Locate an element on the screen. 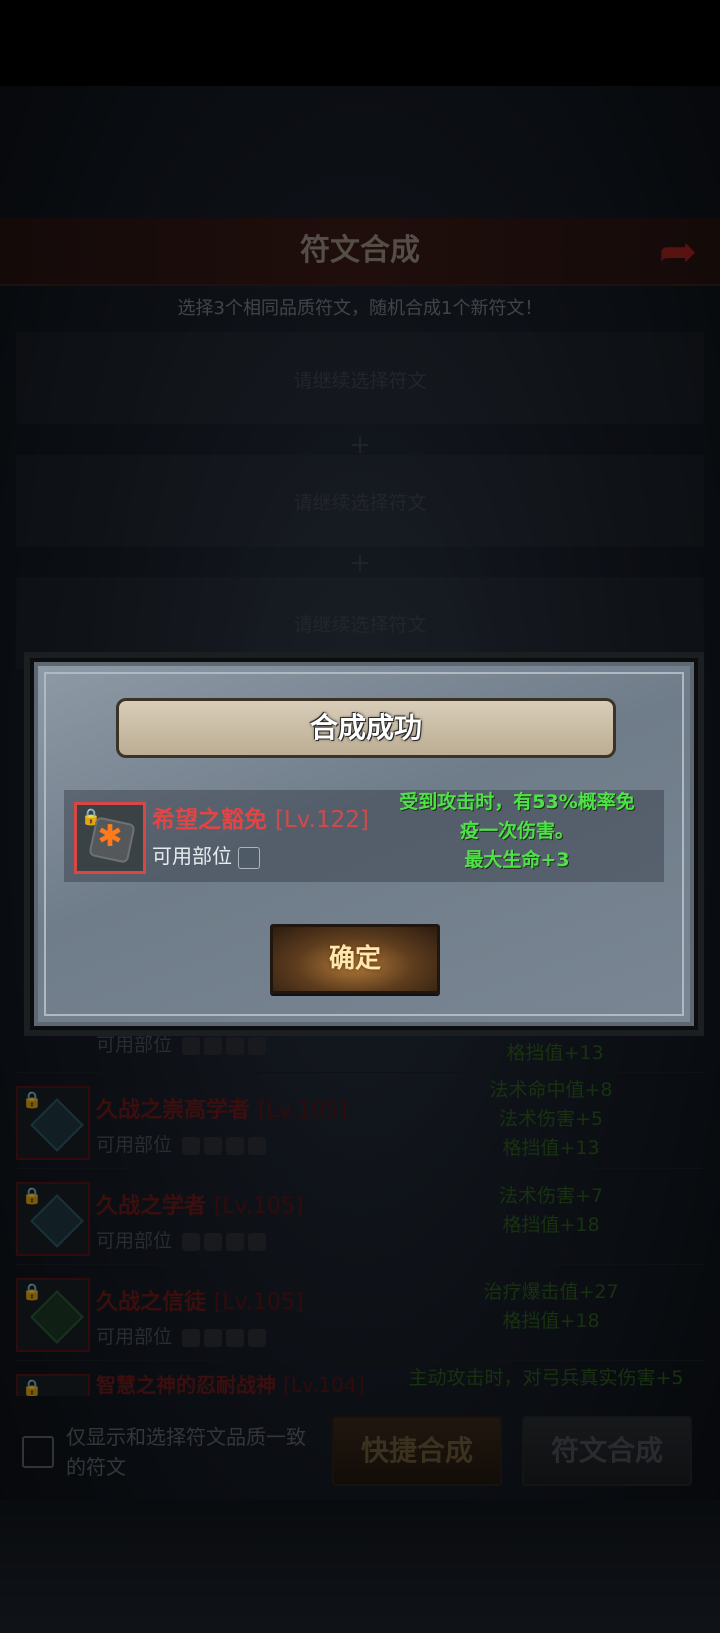 Image resolution: width=720 pixels, height=1633 pixels. result-item-slots: 可用部位 is located at coordinates (206, 854).